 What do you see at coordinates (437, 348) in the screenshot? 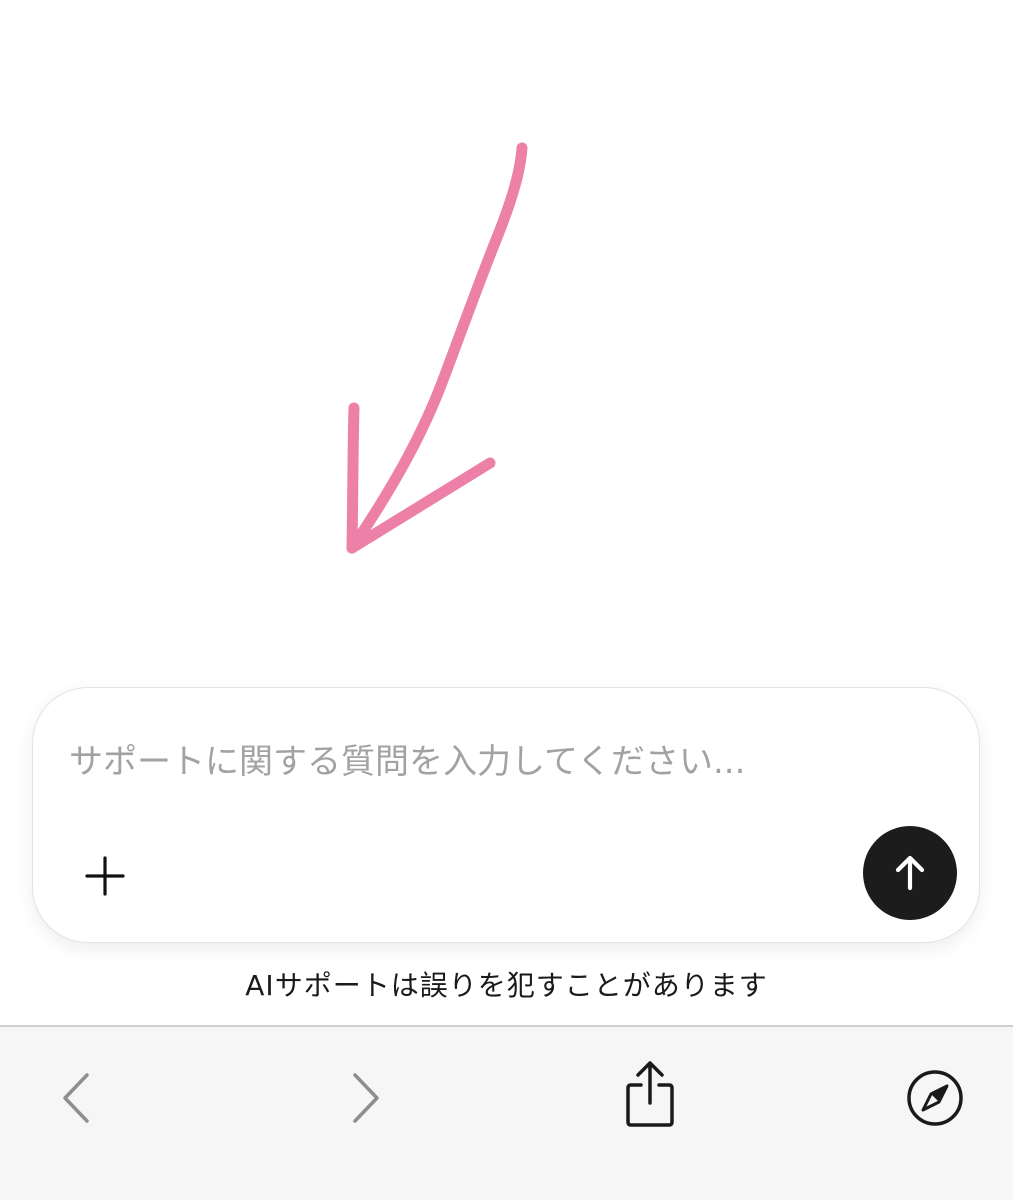
I see `hand-drawn-arrow-icon` at bounding box center [437, 348].